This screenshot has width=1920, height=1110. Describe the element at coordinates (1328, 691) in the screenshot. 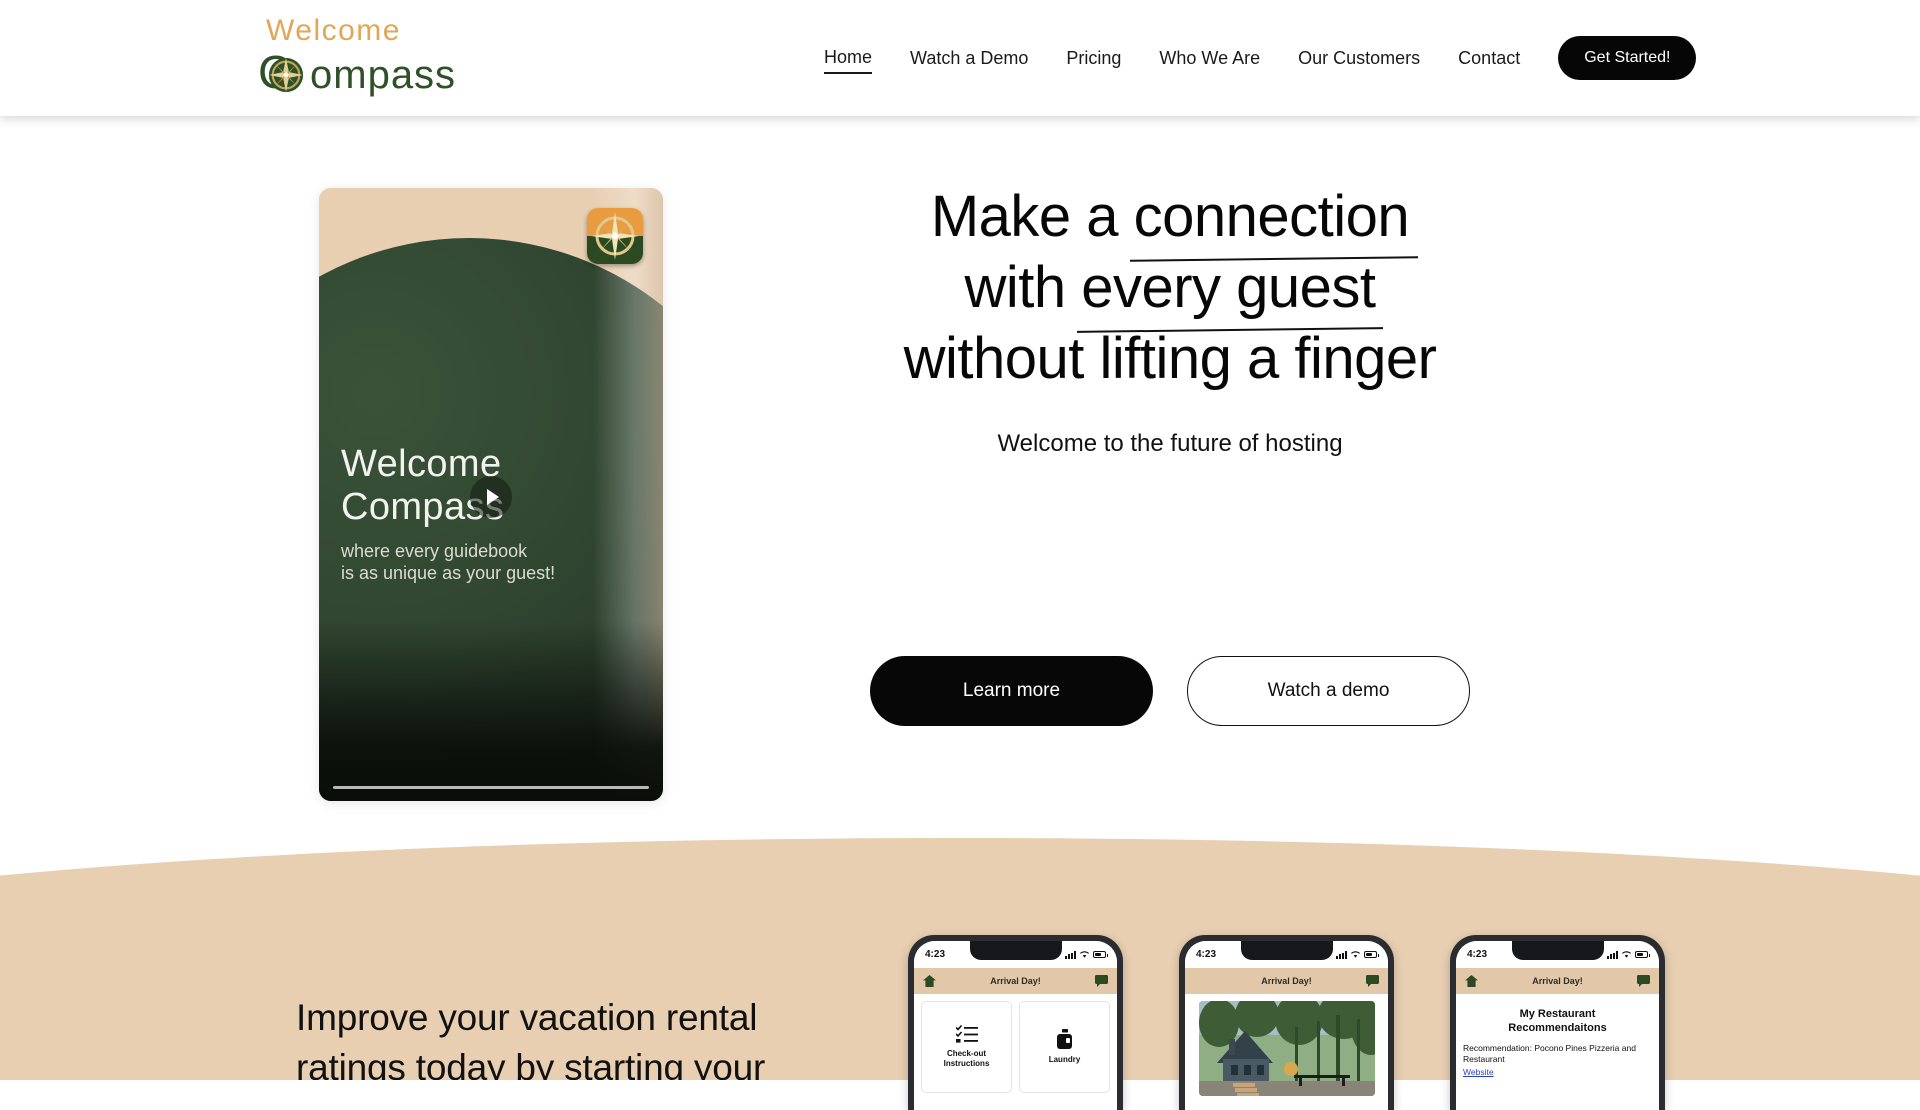

I see `watch-a-demo-button: Watch a demo` at that location.